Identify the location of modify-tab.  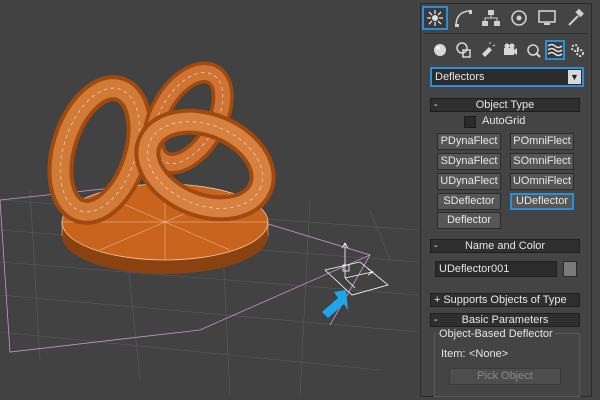
(463, 18).